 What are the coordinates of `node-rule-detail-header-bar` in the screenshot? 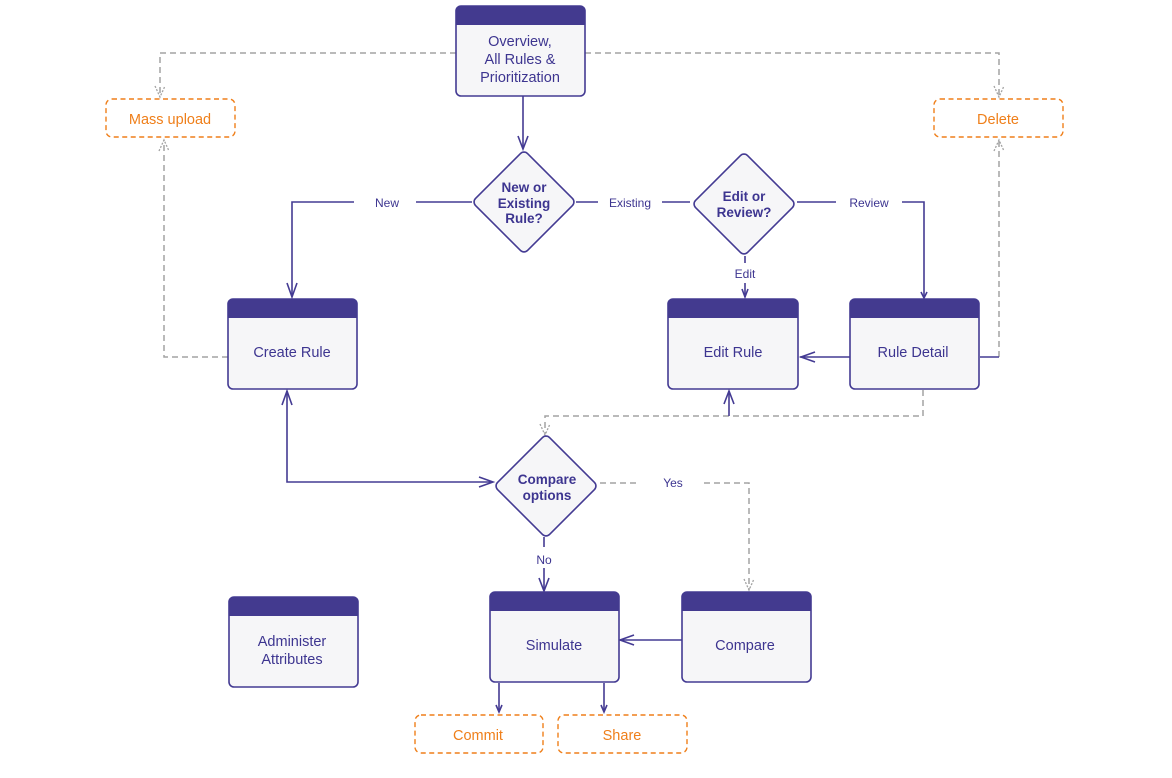 It's located at (914, 308).